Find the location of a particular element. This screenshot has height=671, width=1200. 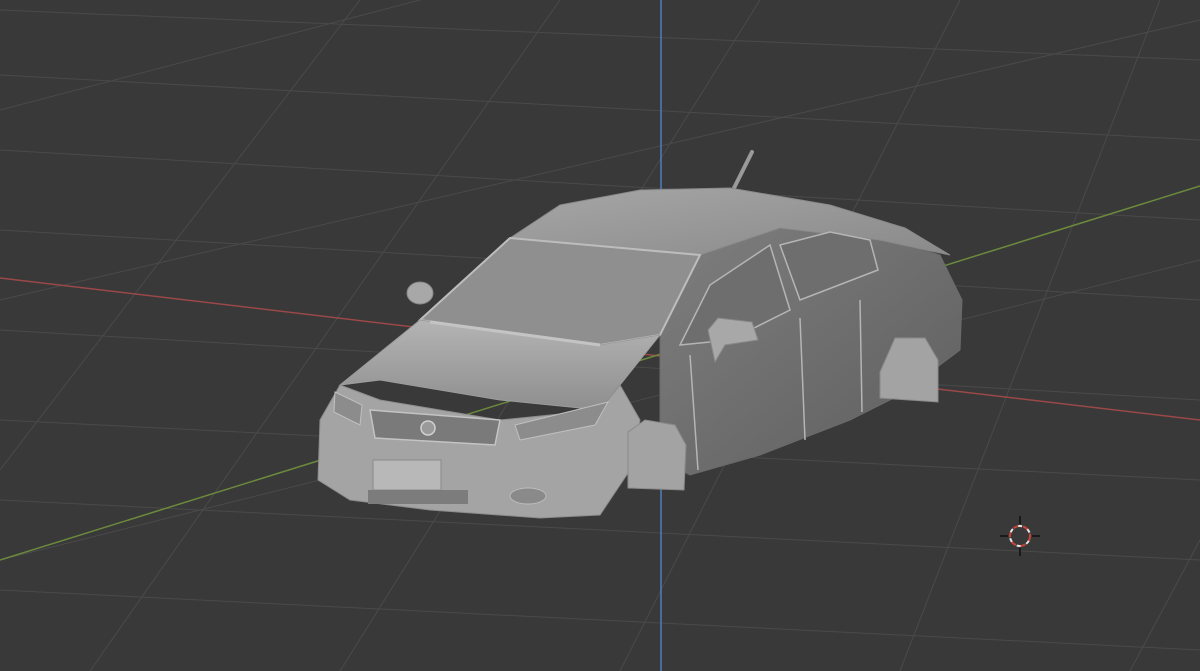

car-badge is located at coordinates (428, 428).